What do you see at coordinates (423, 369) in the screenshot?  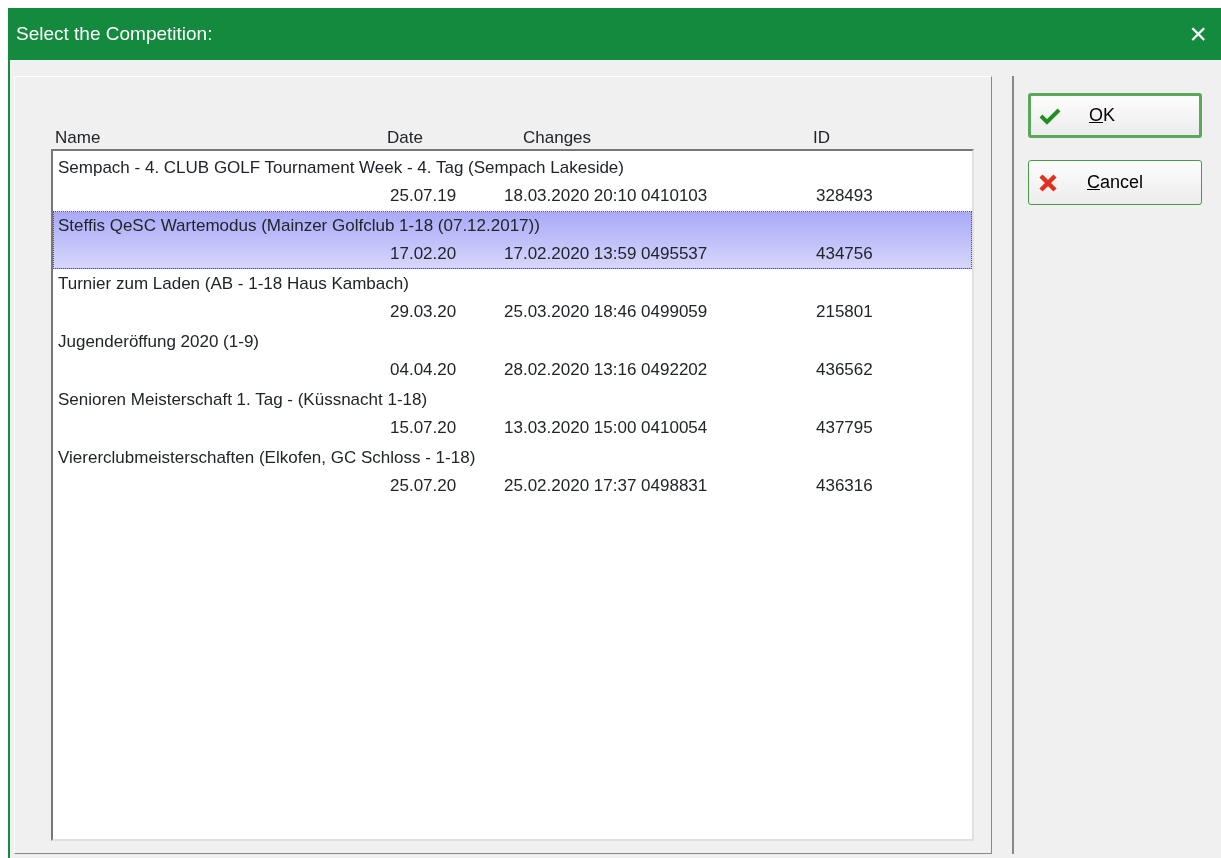 I see `competition-date: 04.04.20` at bounding box center [423, 369].